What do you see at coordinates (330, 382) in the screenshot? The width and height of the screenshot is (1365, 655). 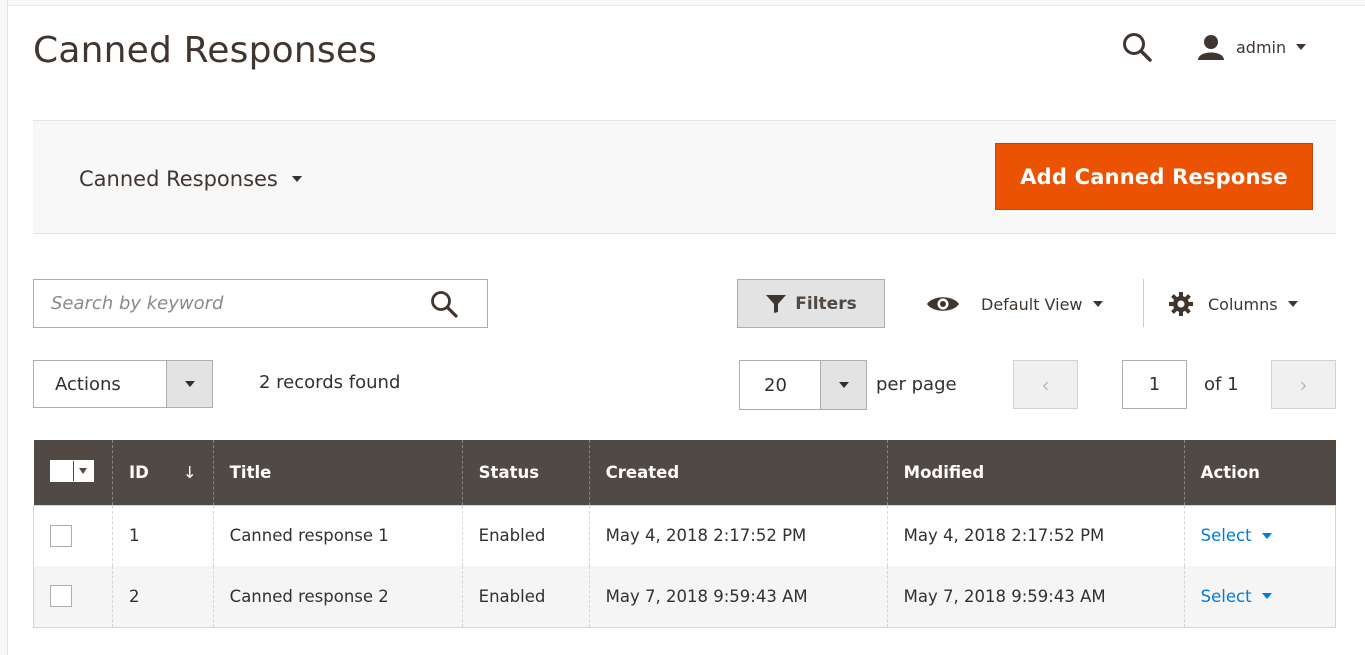 I see `records-count: 2 records found` at bounding box center [330, 382].